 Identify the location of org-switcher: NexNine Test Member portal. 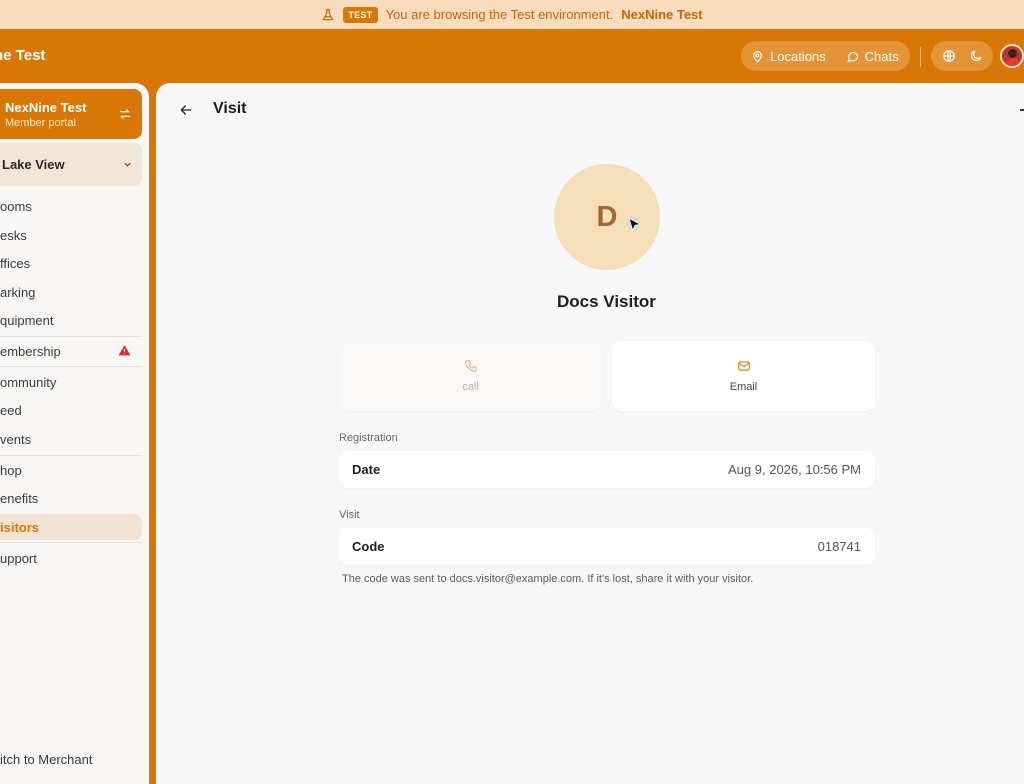
(71, 114).